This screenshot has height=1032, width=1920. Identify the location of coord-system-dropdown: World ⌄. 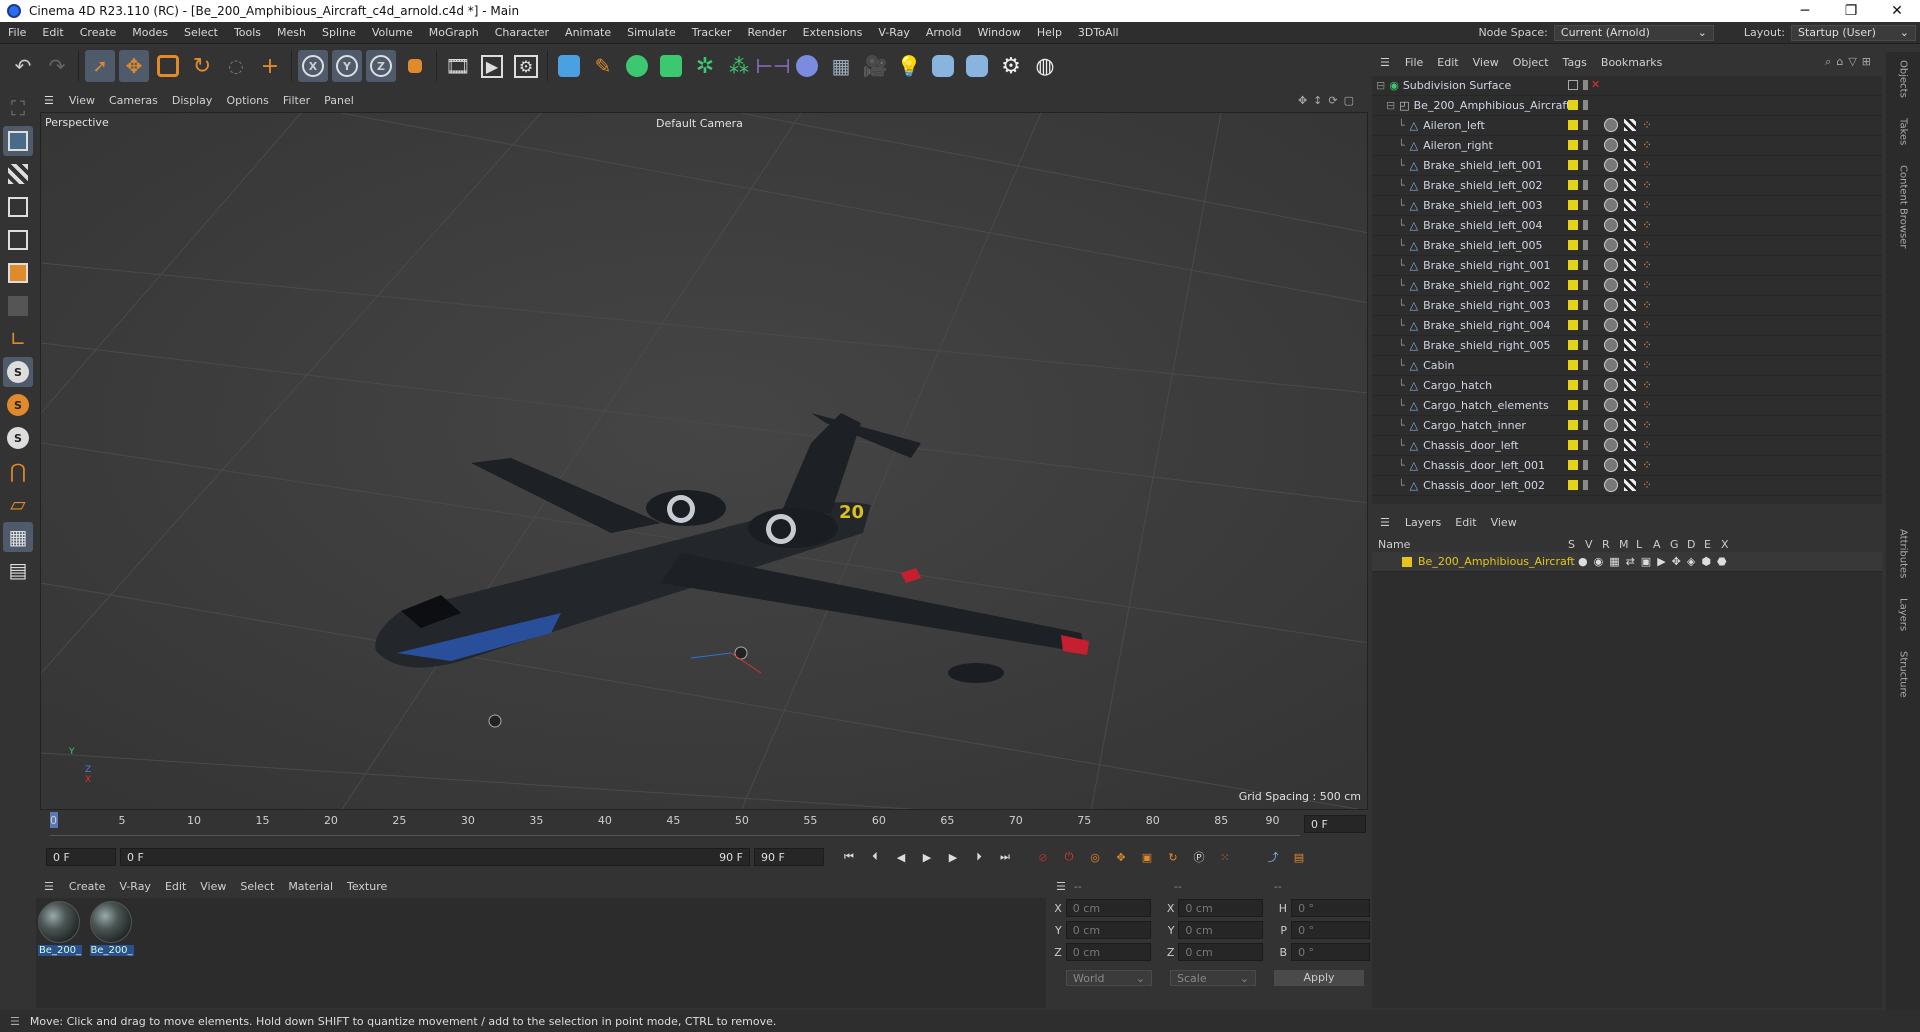
(1109, 978).